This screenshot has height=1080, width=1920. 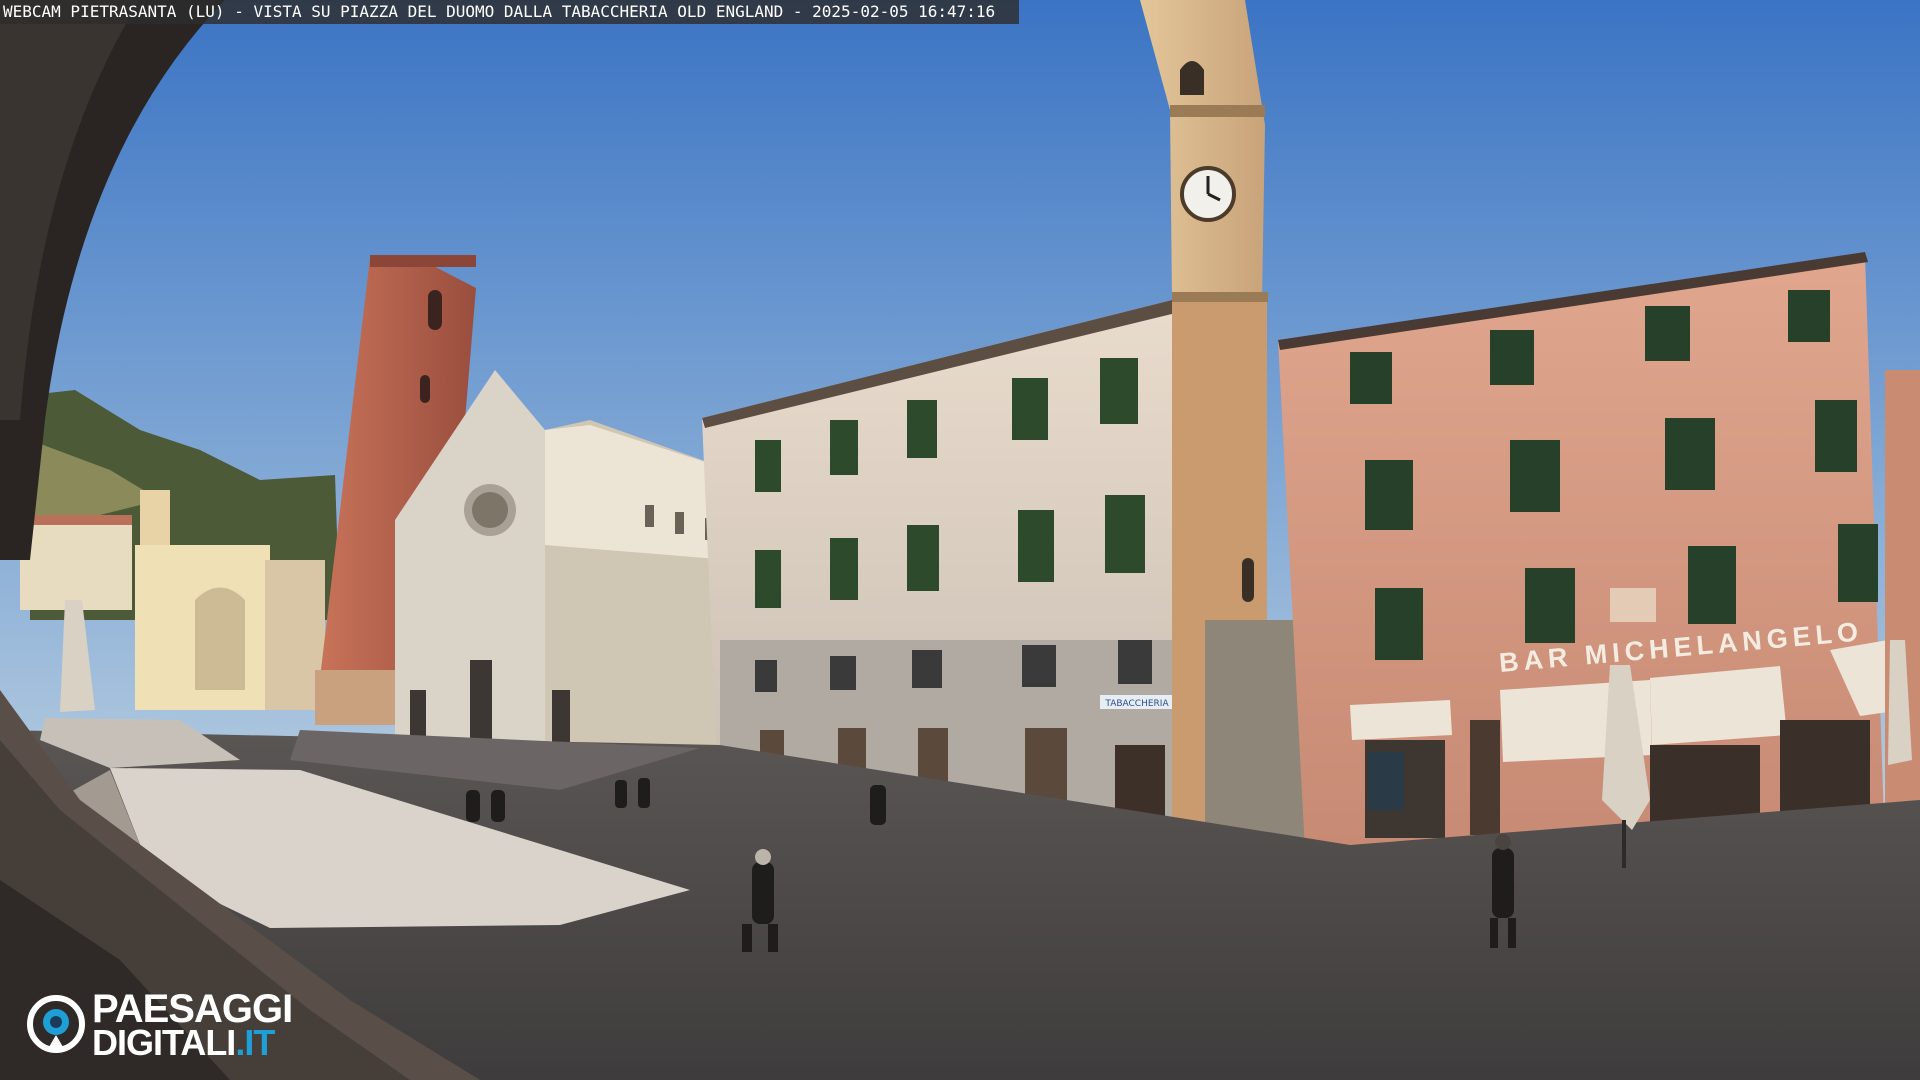 What do you see at coordinates (56, 1024) in the screenshot?
I see `camera-lens-icon` at bounding box center [56, 1024].